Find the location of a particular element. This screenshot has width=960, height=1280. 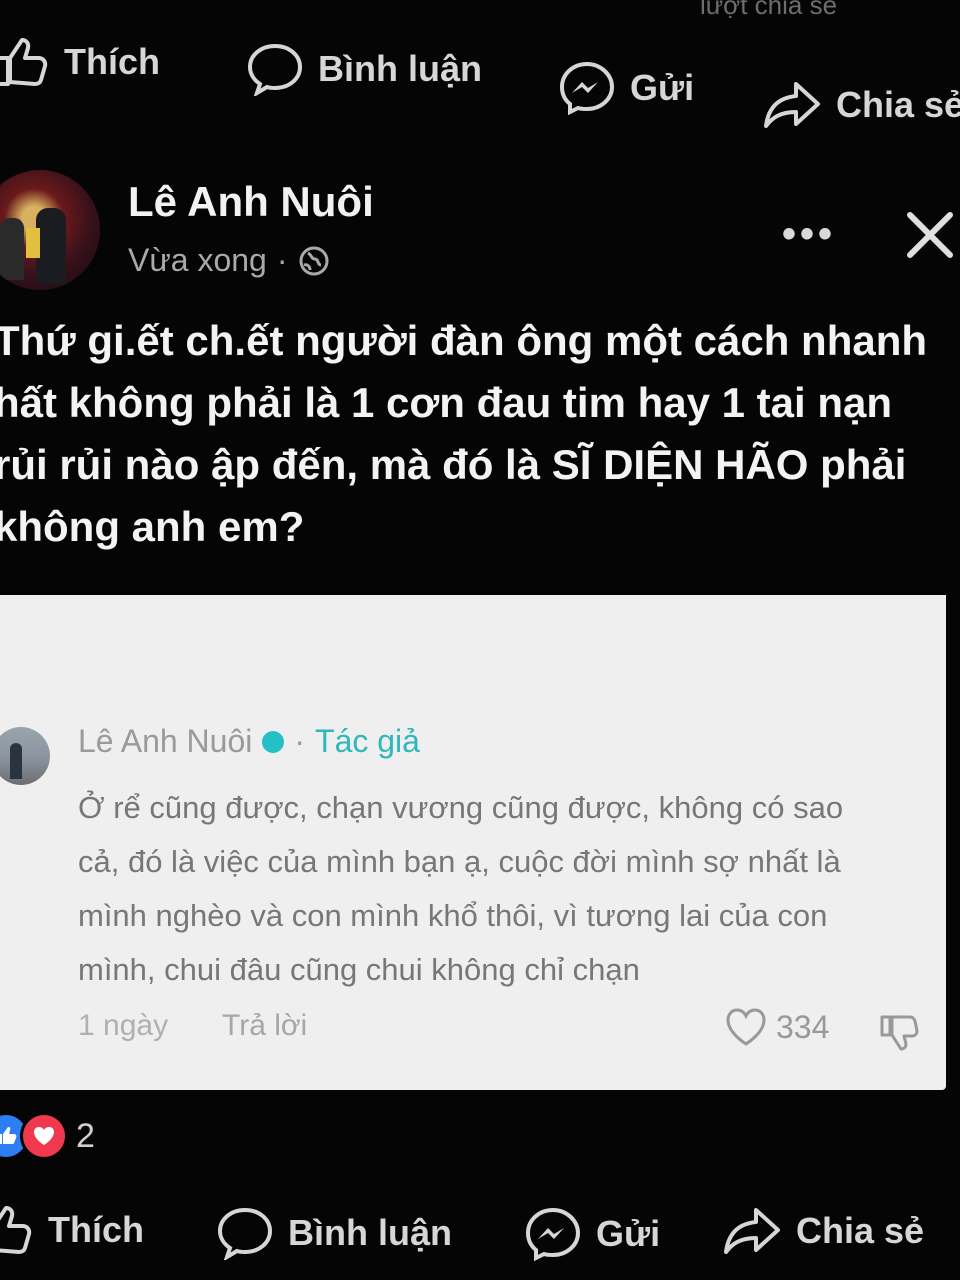

comment-author-name: Lê Anh Nuôi is located at coordinates (165, 741).